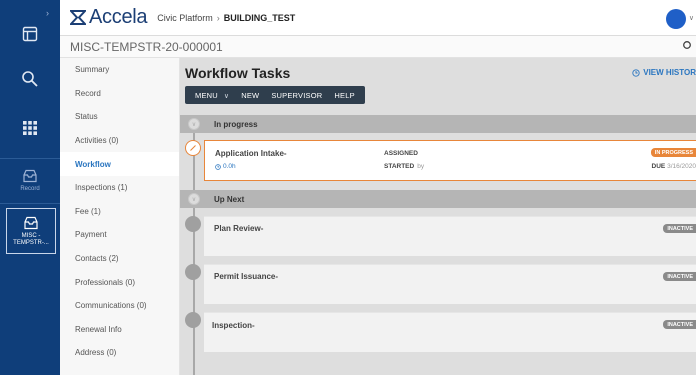 This screenshot has width=696, height=375. What do you see at coordinates (296, 95) in the screenshot?
I see `supervisor-button: SUPERVISOR` at bounding box center [296, 95].